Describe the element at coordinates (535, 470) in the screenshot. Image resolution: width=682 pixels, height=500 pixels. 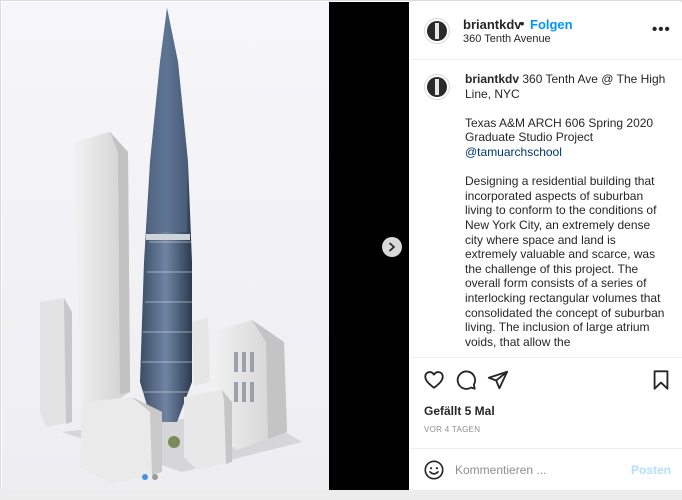
I see `comment-input` at that location.